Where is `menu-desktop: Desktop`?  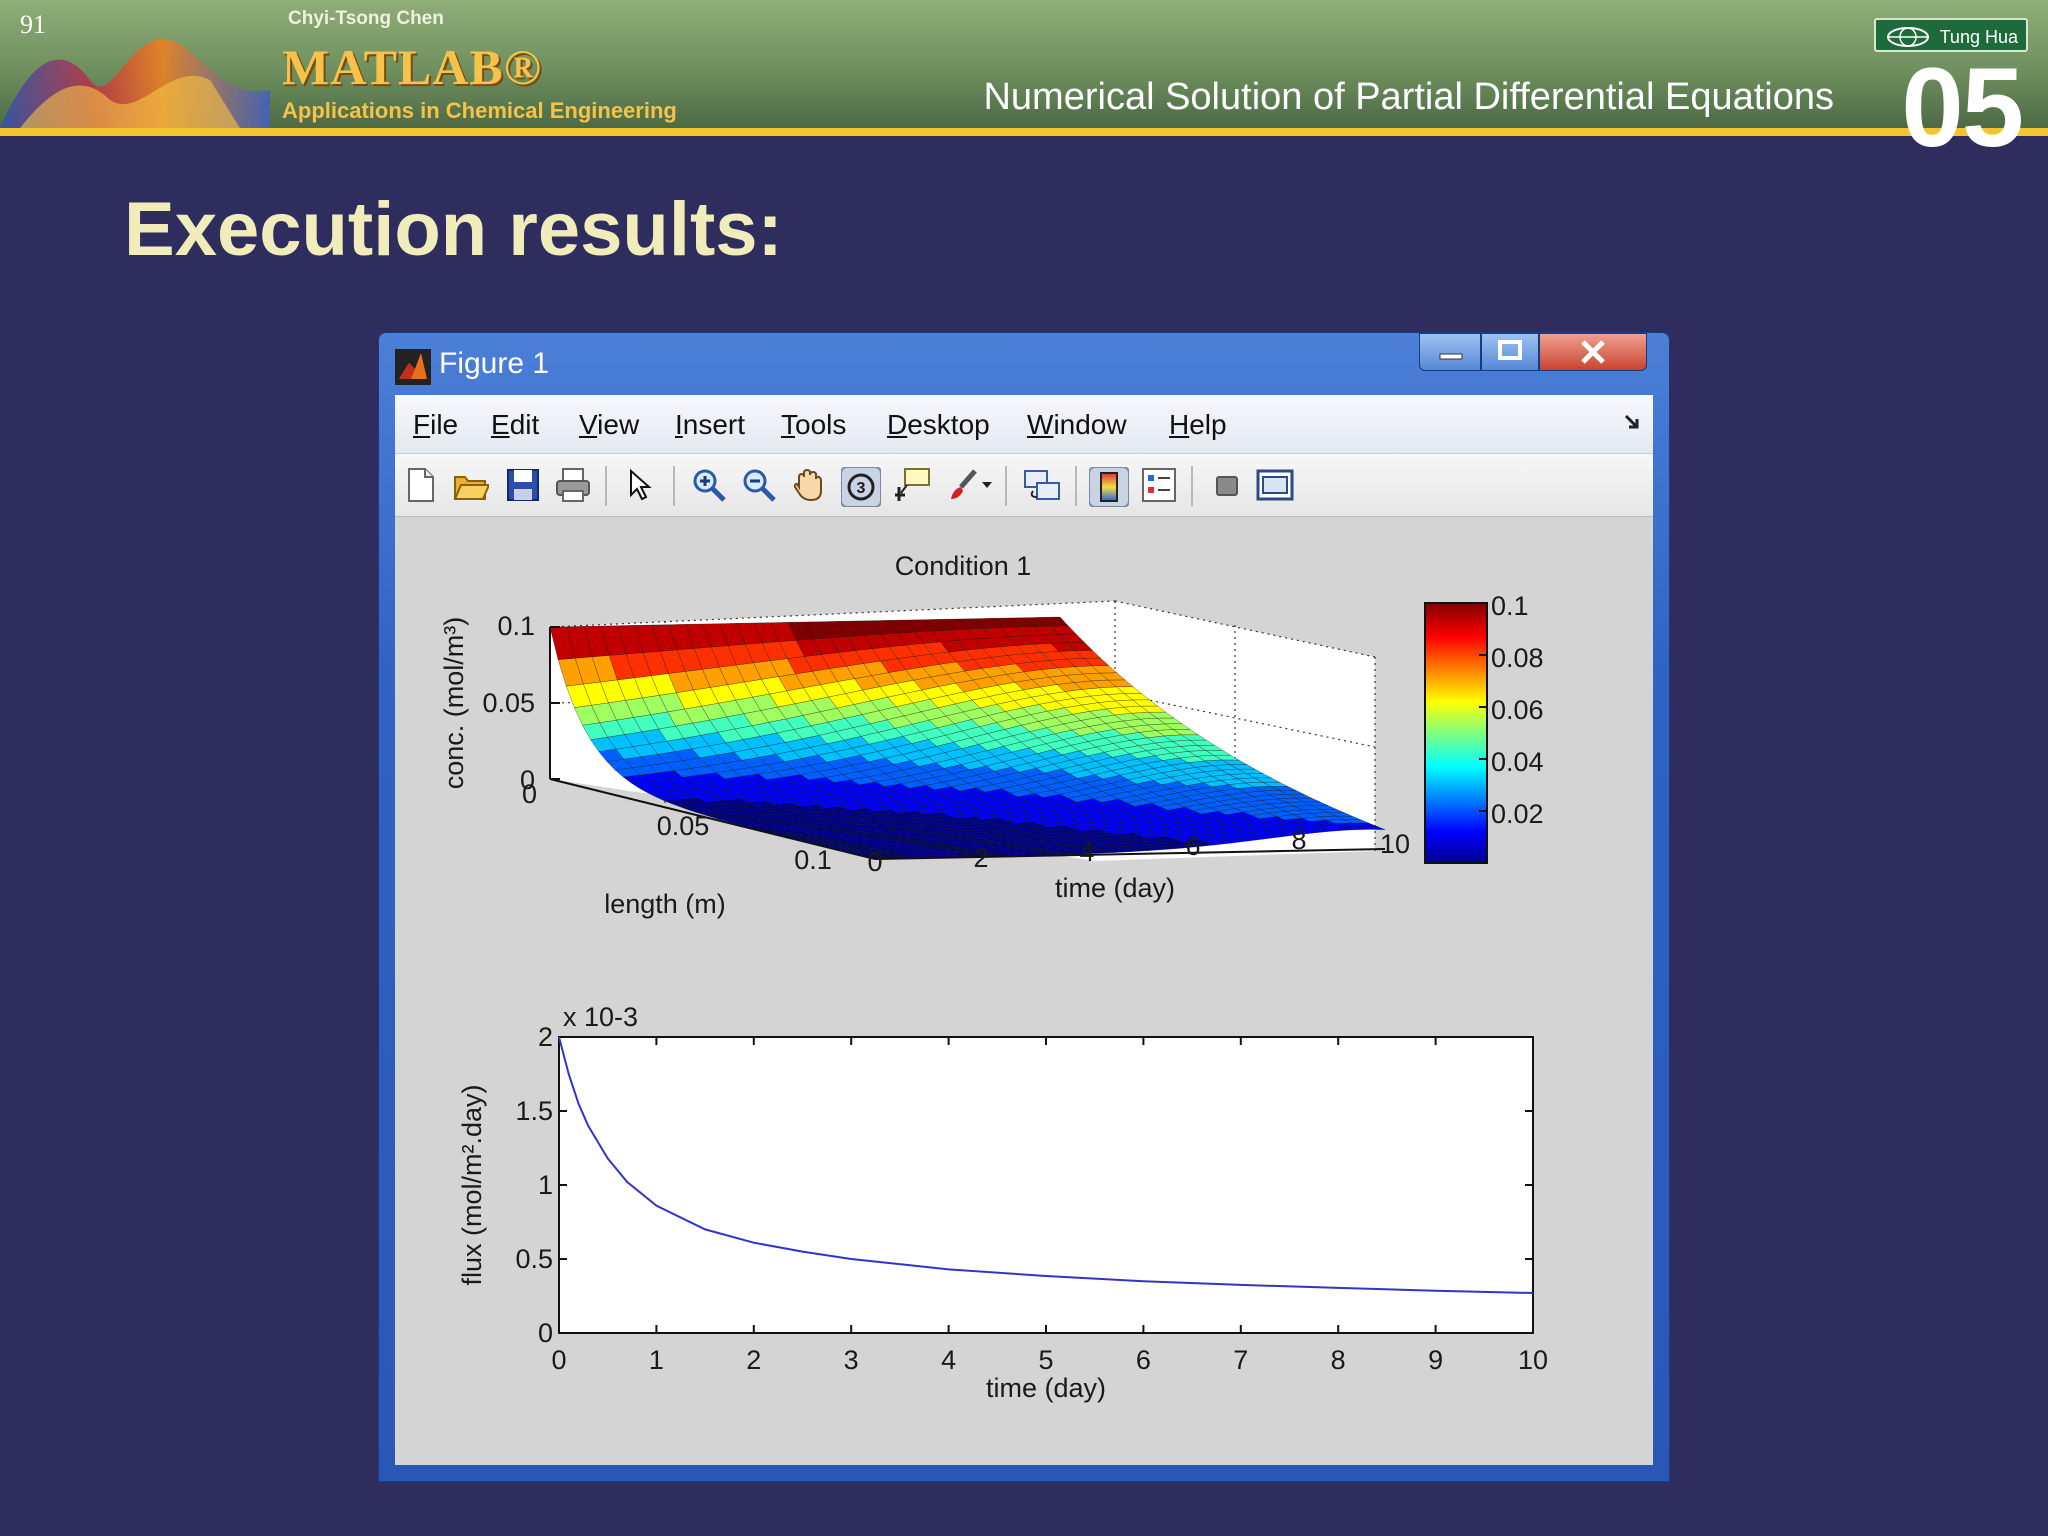 menu-desktop: Desktop is located at coordinates (938, 425).